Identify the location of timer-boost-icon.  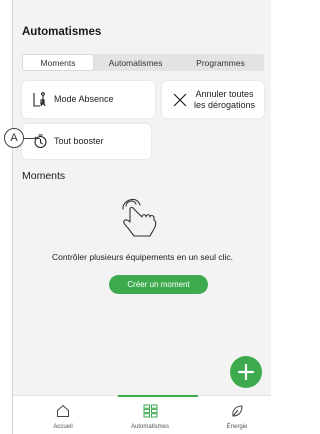
(40, 142).